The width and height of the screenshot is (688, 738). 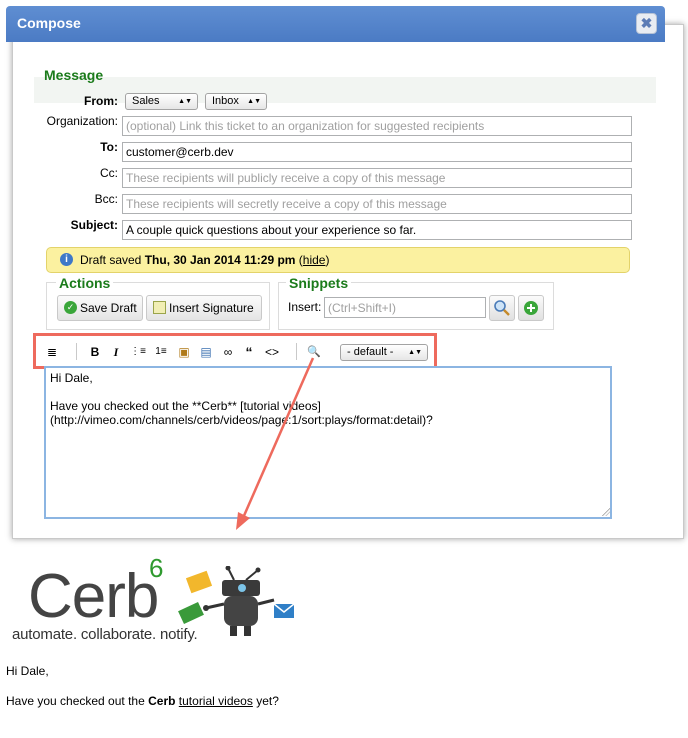 What do you see at coordinates (105, 634) in the screenshot?
I see `cerb-logo-tagline: automate. collaborate. notify.` at bounding box center [105, 634].